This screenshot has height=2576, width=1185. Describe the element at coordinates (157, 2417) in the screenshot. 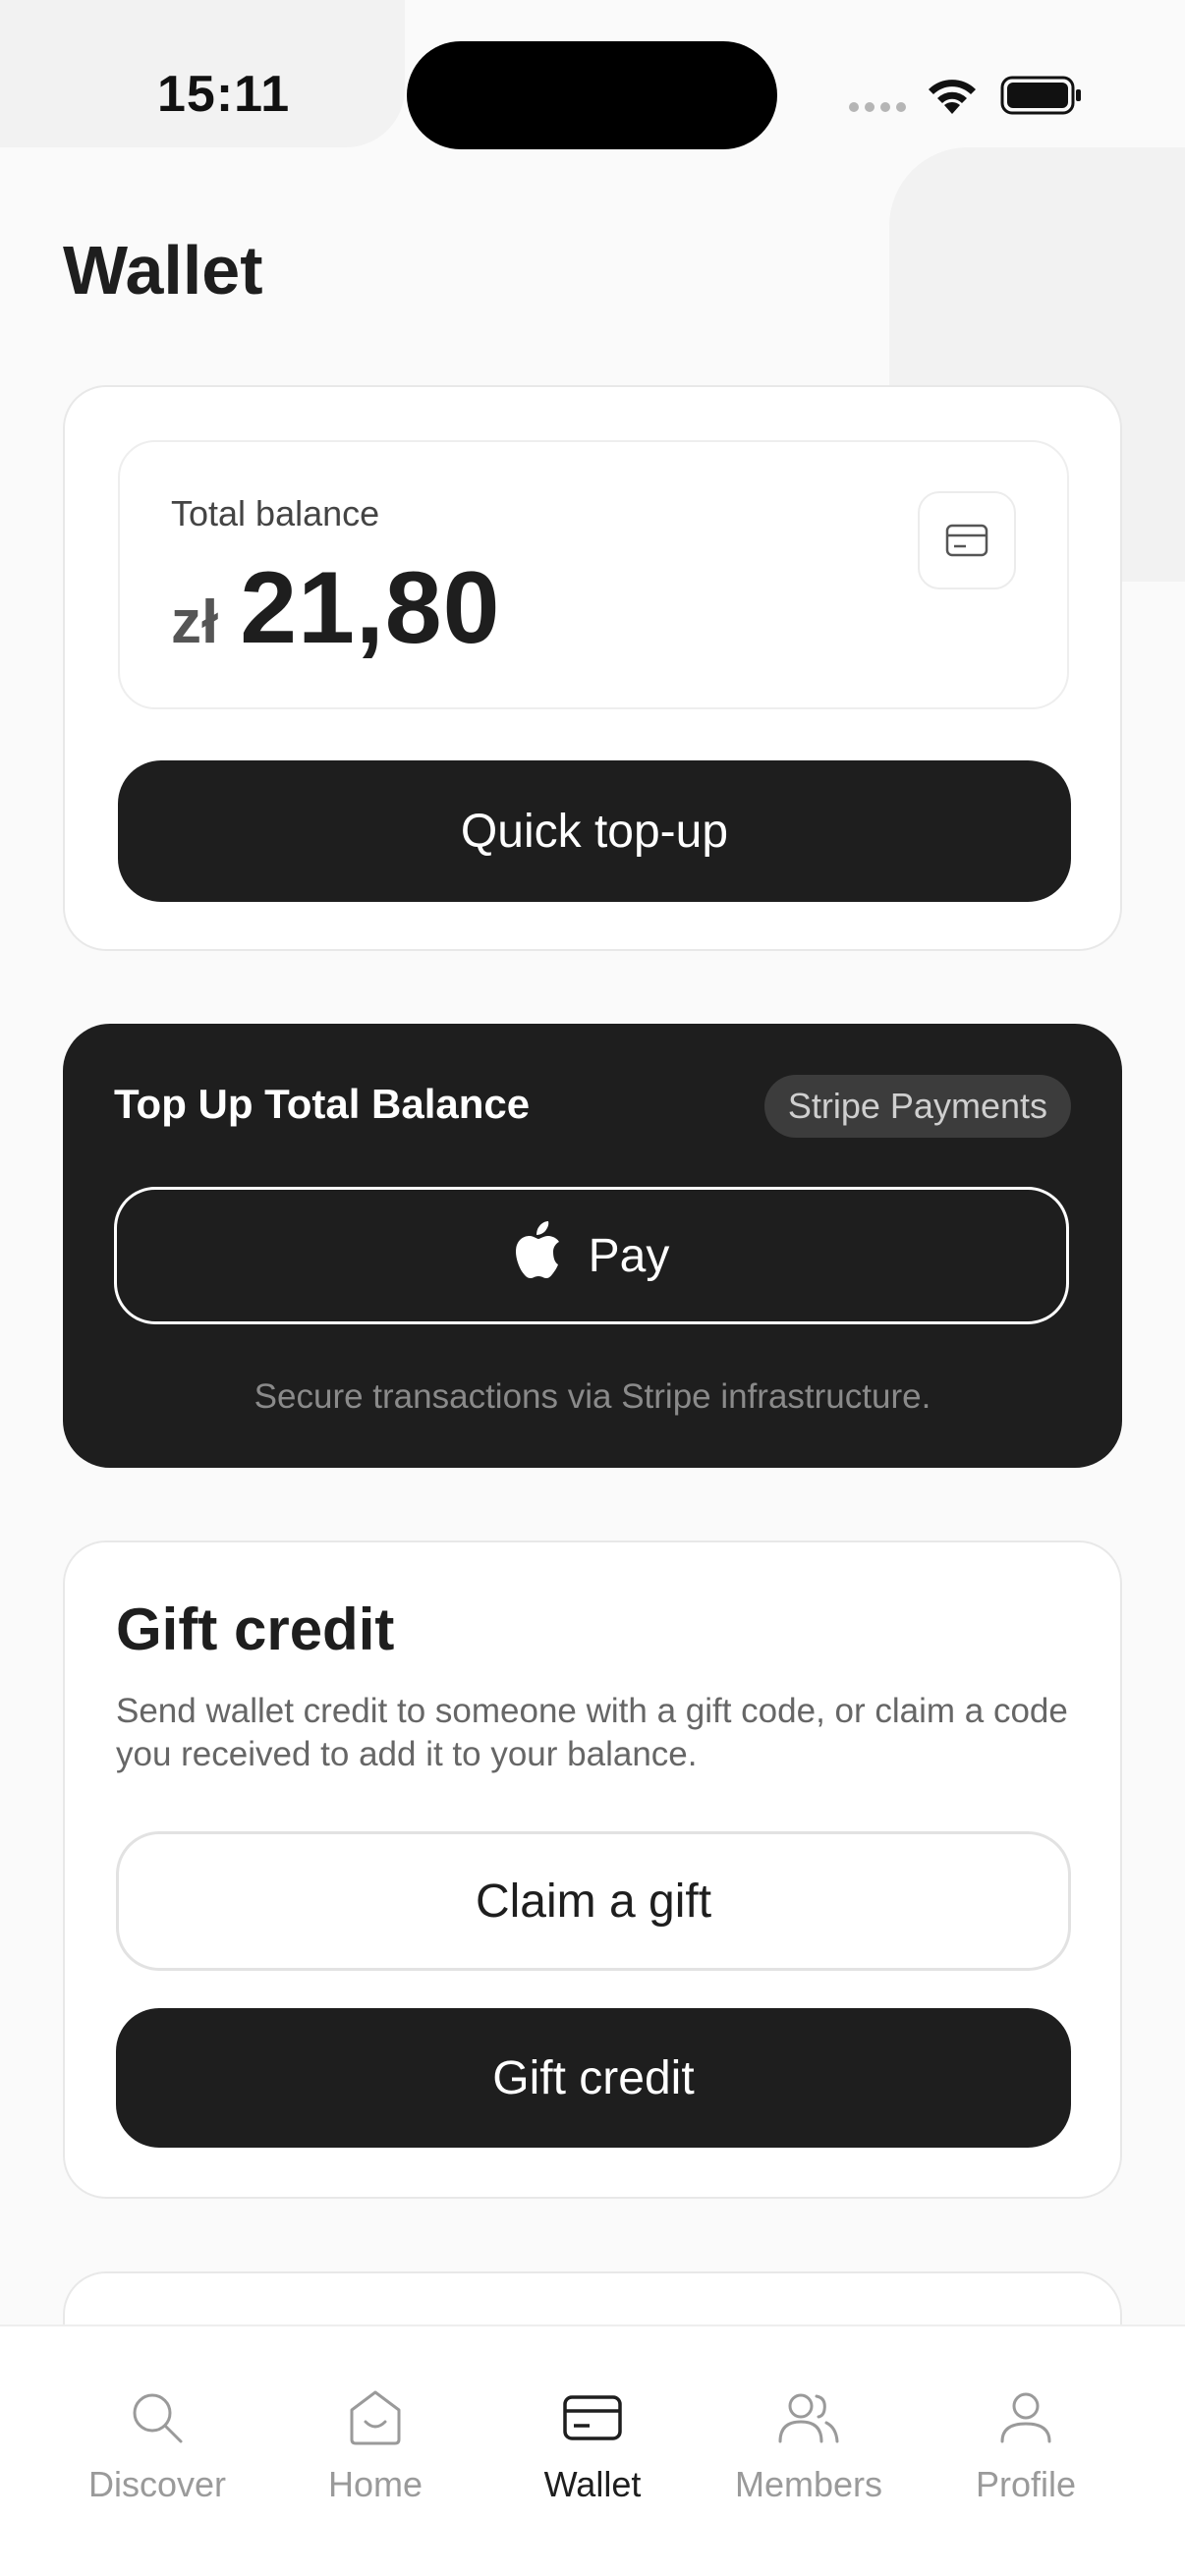

I see `search-icon` at that location.